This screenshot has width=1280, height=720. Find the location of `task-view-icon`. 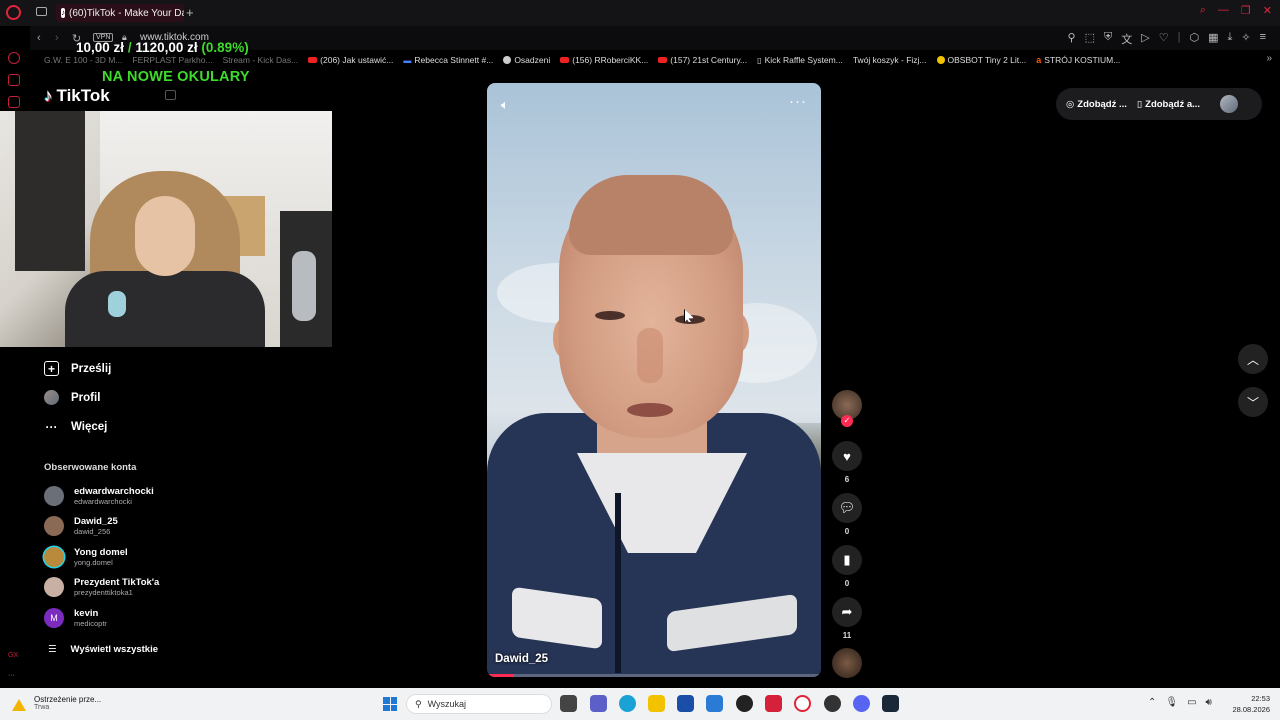

task-view-icon is located at coordinates (568, 703).